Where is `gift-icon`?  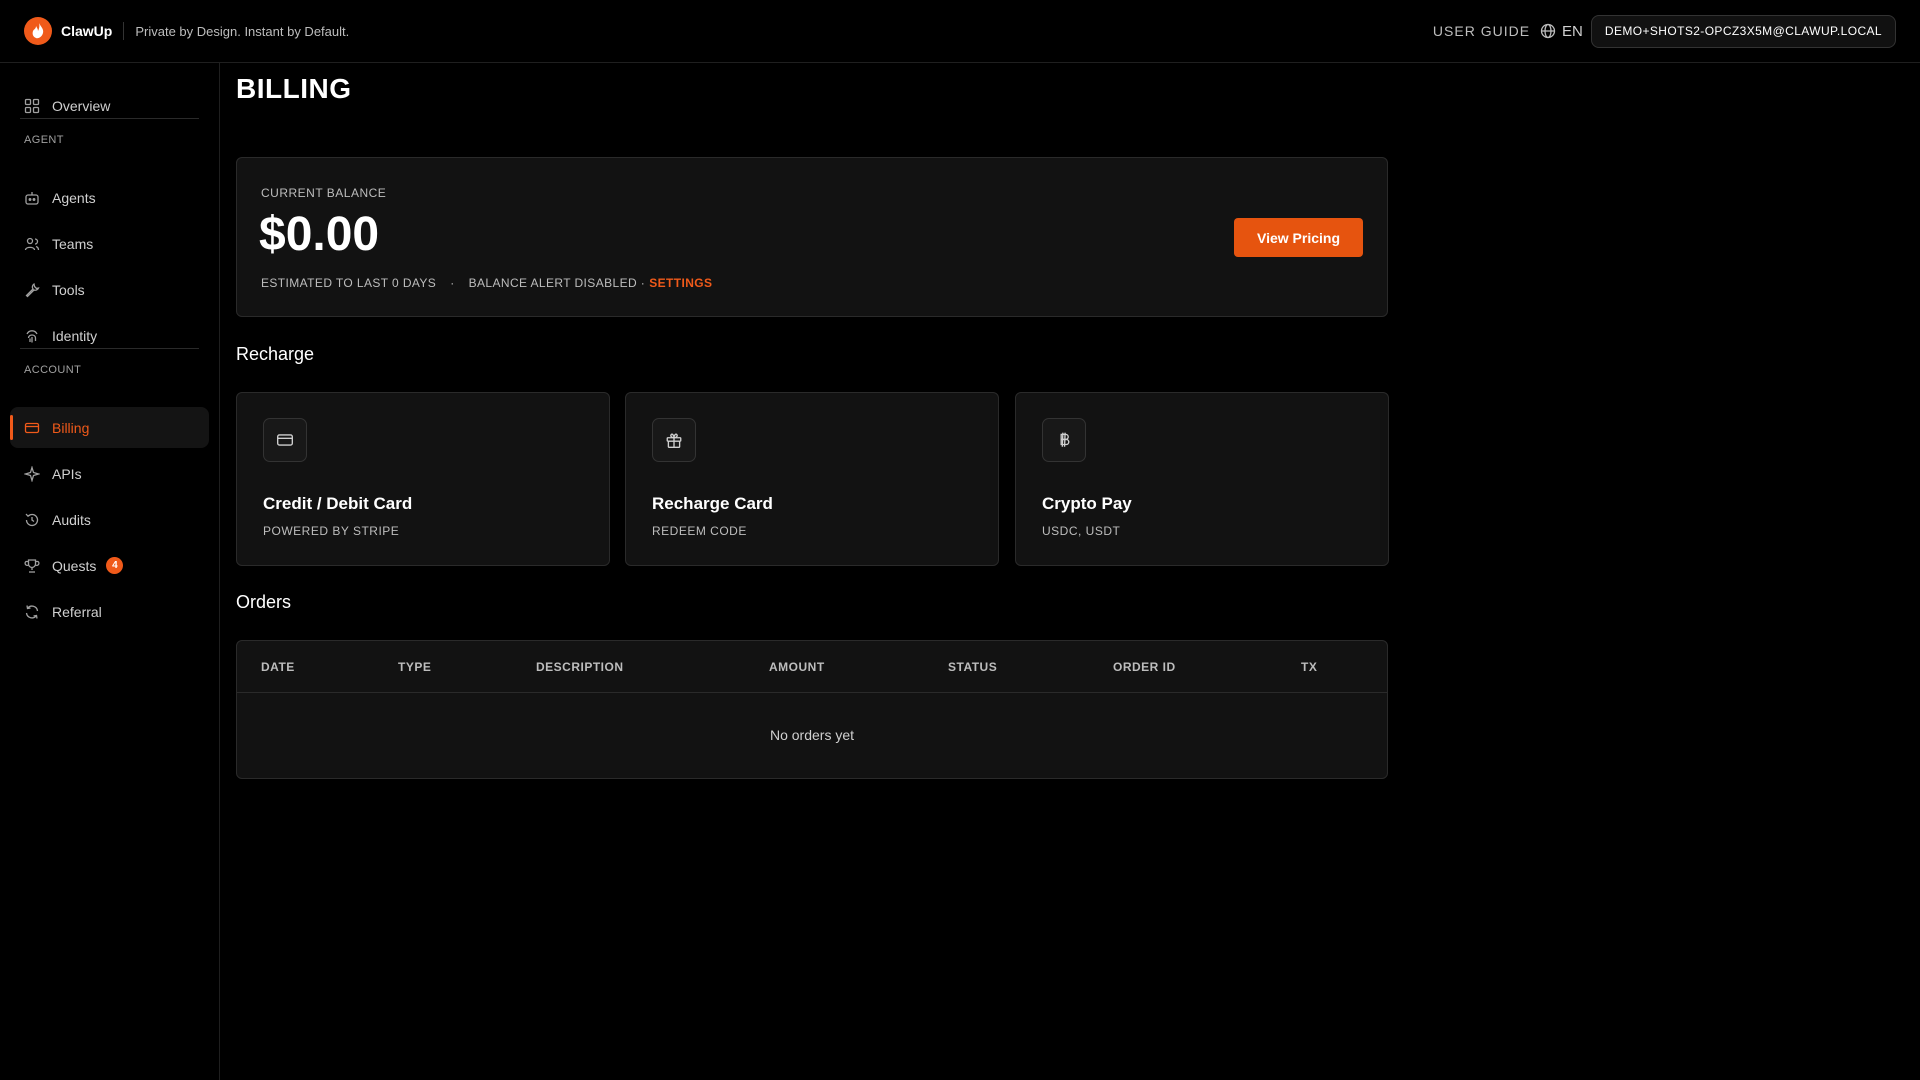
gift-icon is located at coordinates (674, 440).